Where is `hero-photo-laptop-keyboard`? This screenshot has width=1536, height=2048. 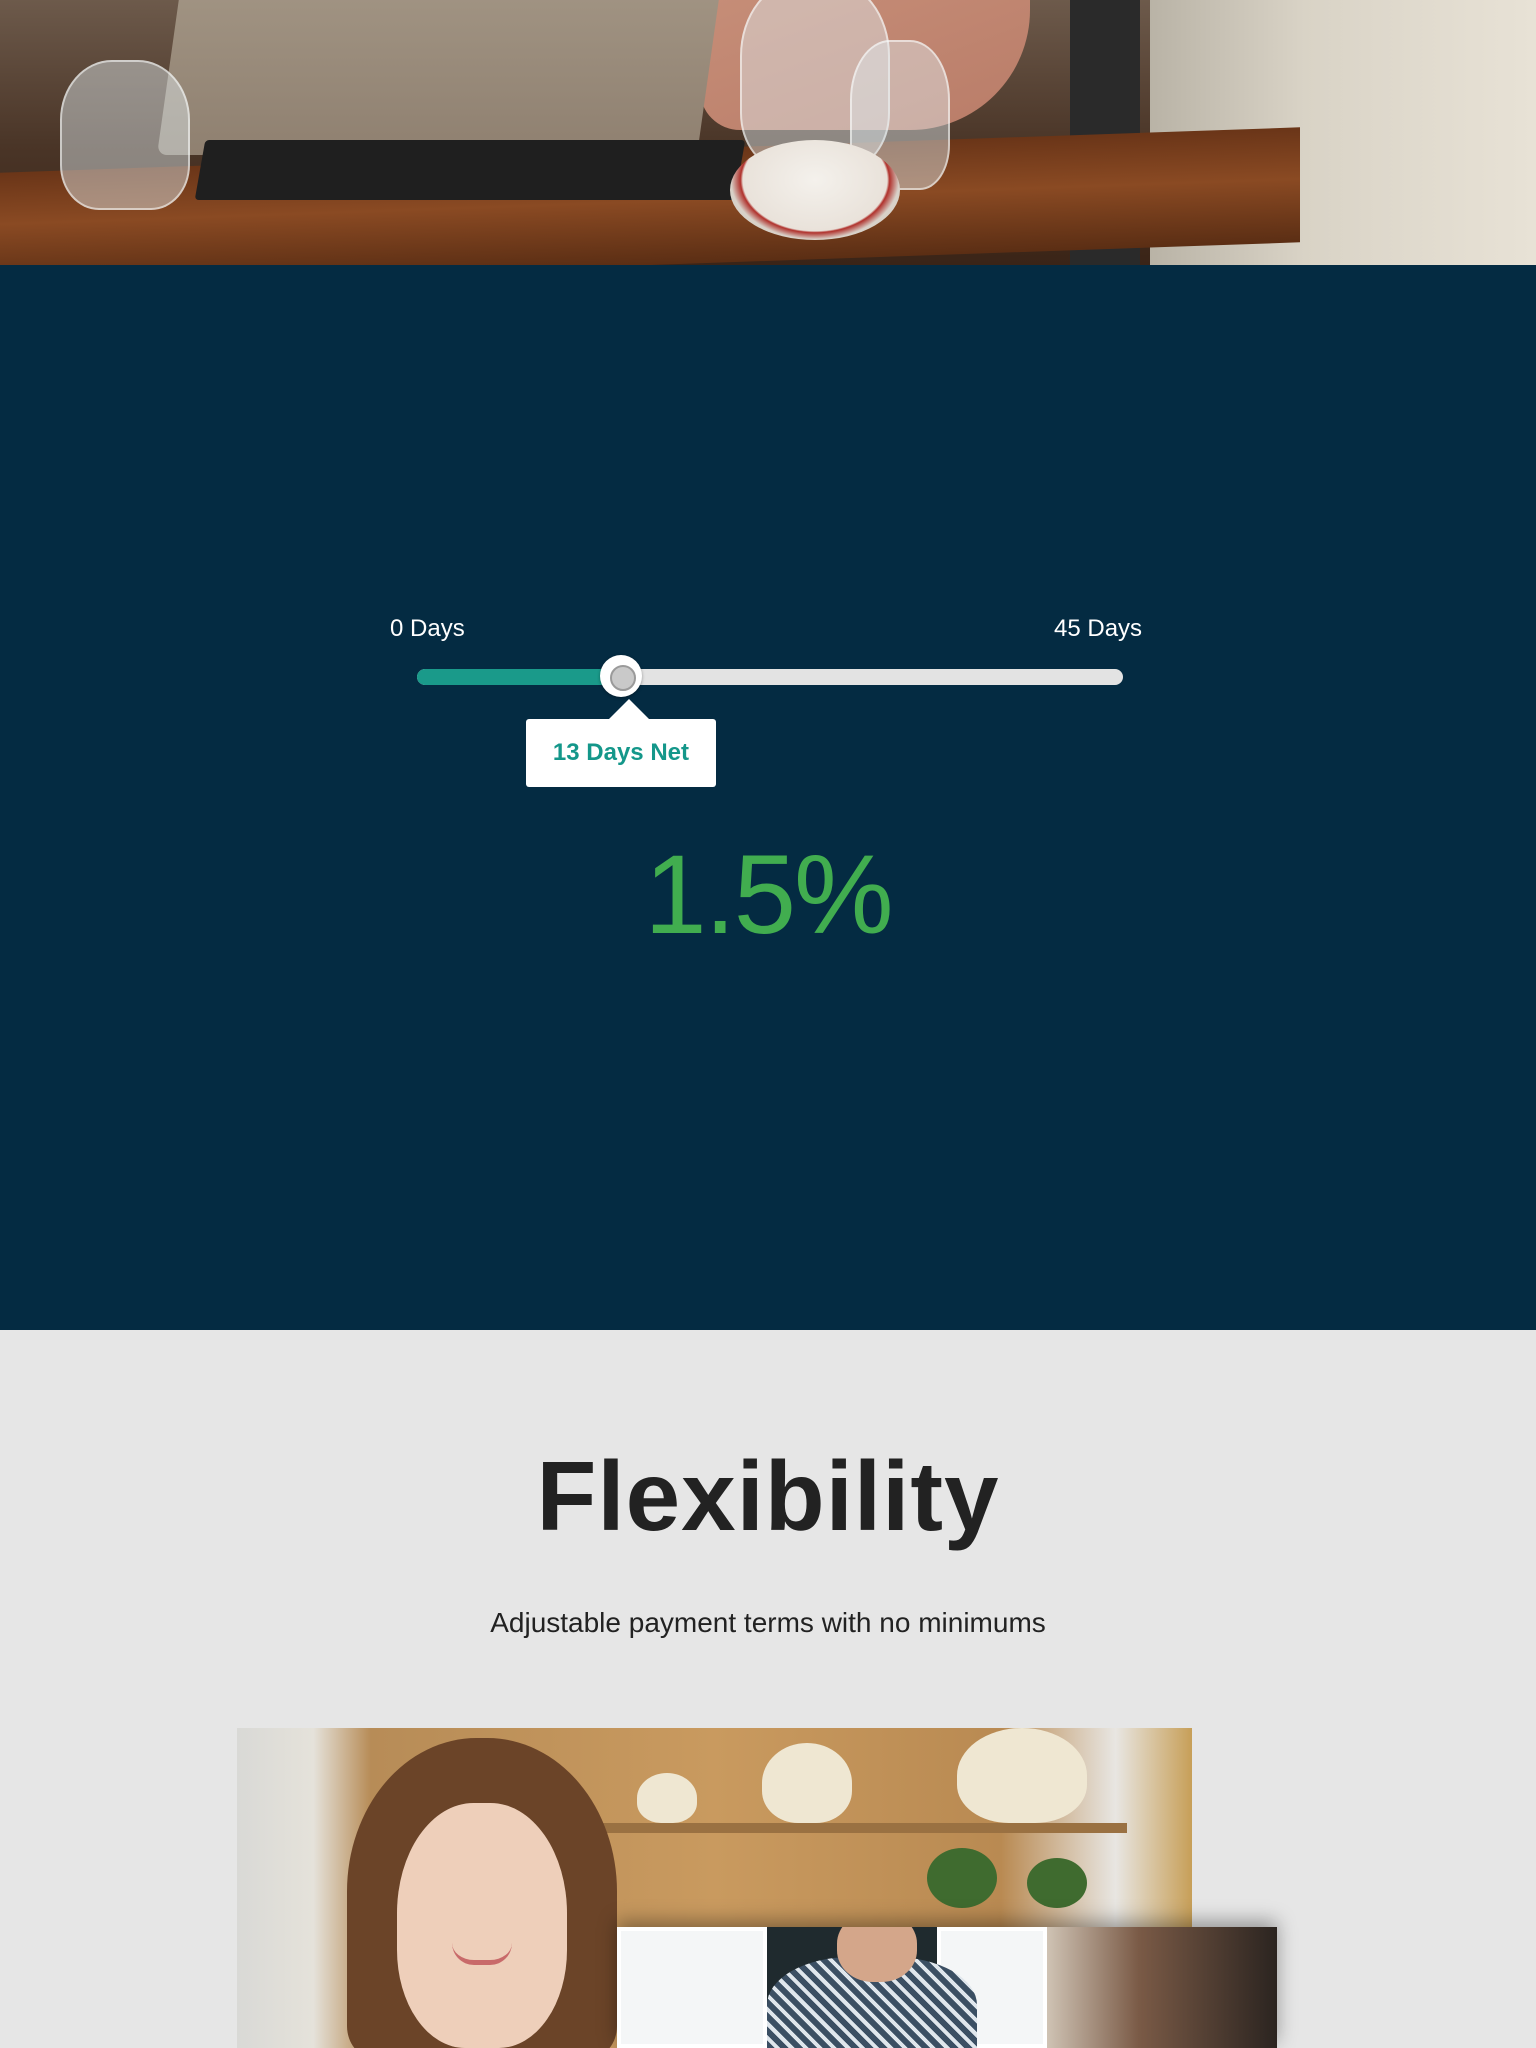 hero-photo-laptop-keyboard is located at coordinates (470, 170).